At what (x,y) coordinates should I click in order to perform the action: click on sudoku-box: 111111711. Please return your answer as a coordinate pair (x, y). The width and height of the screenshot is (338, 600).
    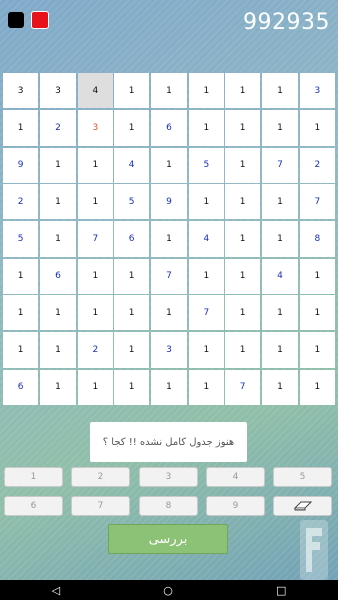
    Looking at the image, I should click on (280, 350).